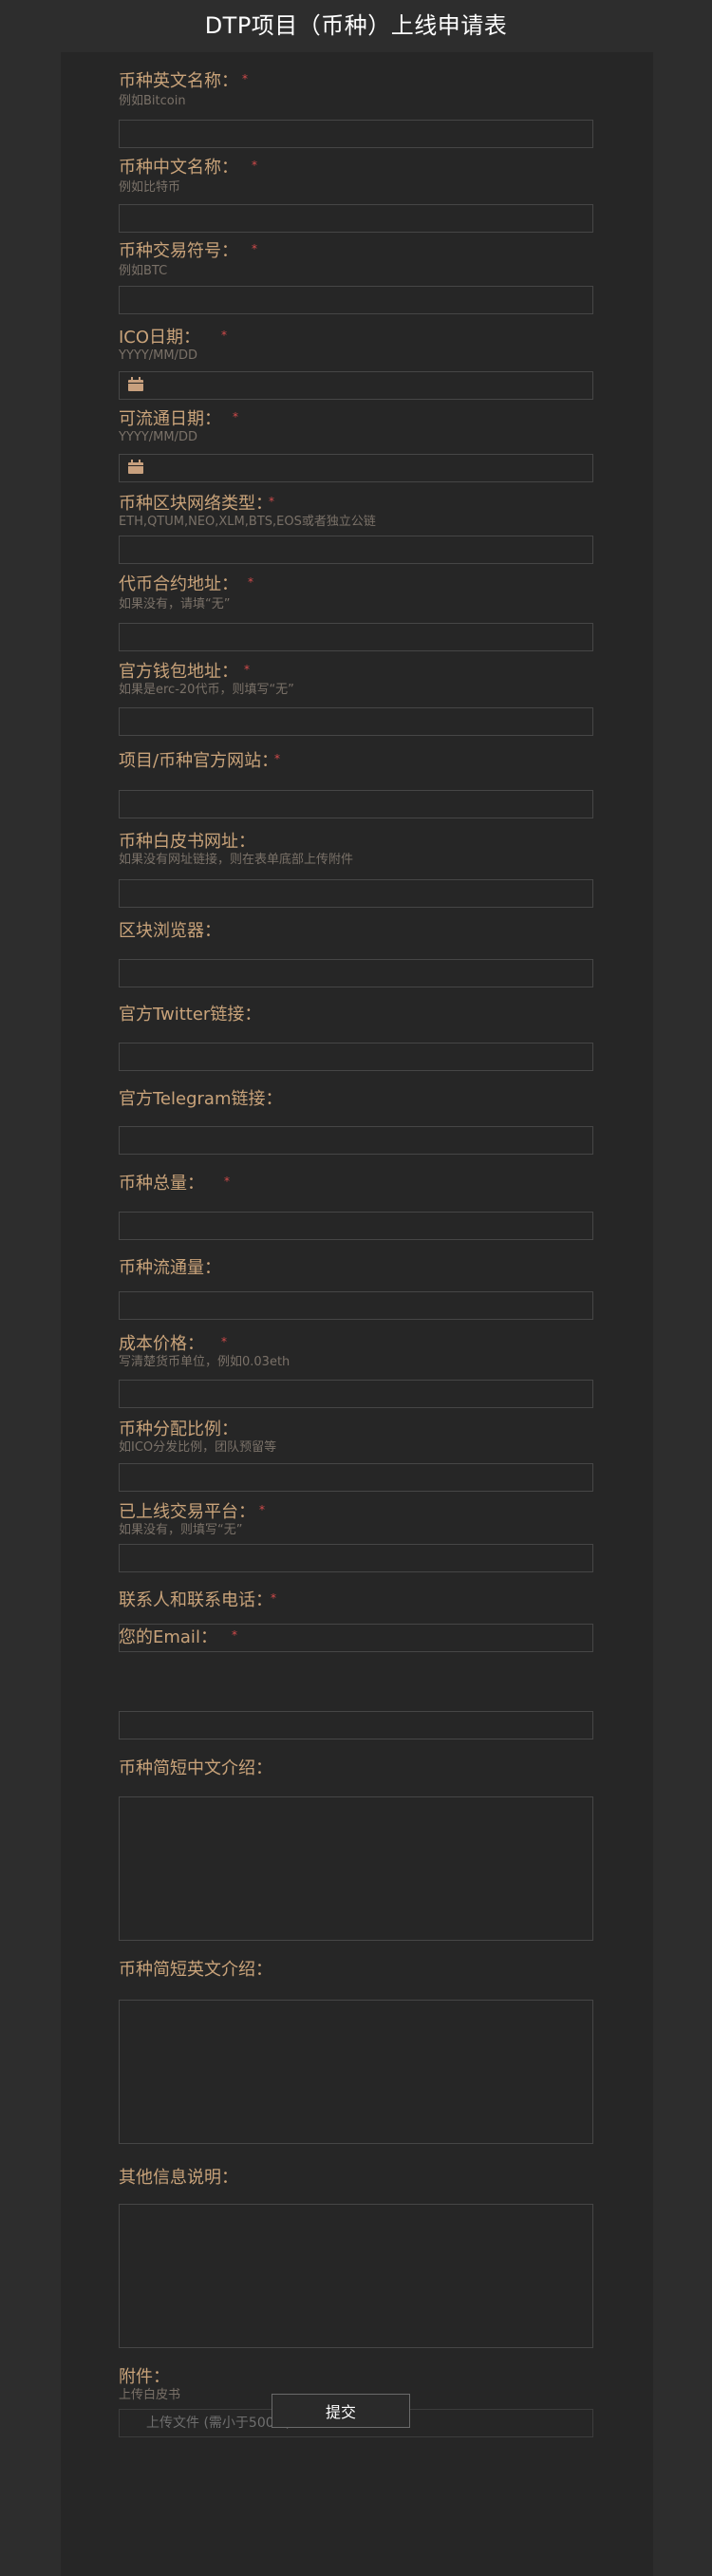 The height and width of the screenshot is (2576, 712). What do you see at coordinates (196, 1768) in the screenshot?
I see `field-label: 币种简短中文介绍：` at bounding box center [196, 1768].